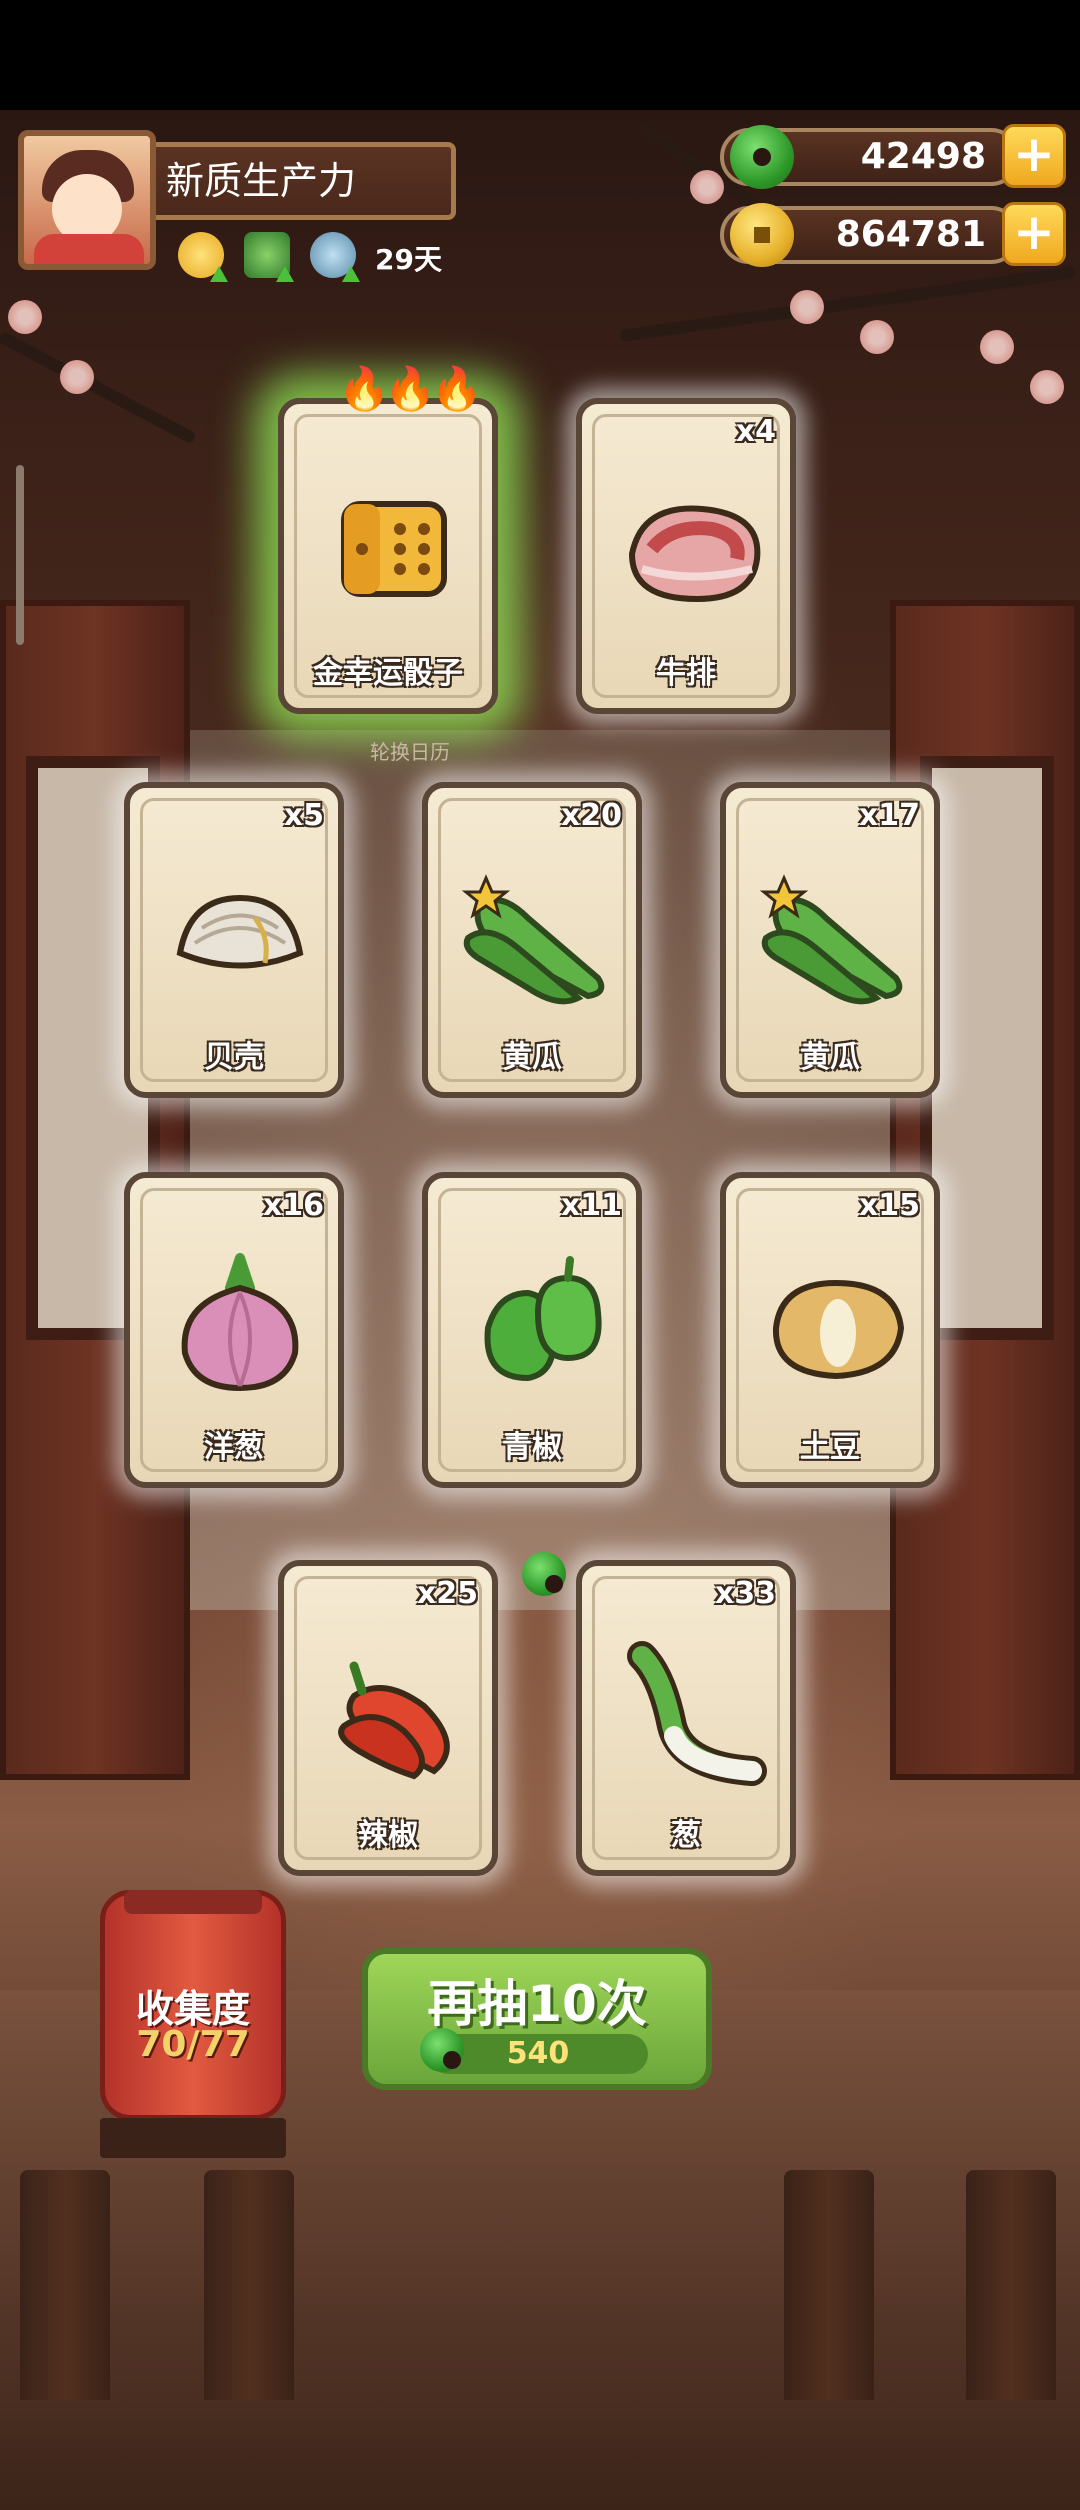 The image size is (1080, 2510). What do you see at coordinates (540, 55) in the screenshot?
I see `status-bar` at bounding box center [540, 55].